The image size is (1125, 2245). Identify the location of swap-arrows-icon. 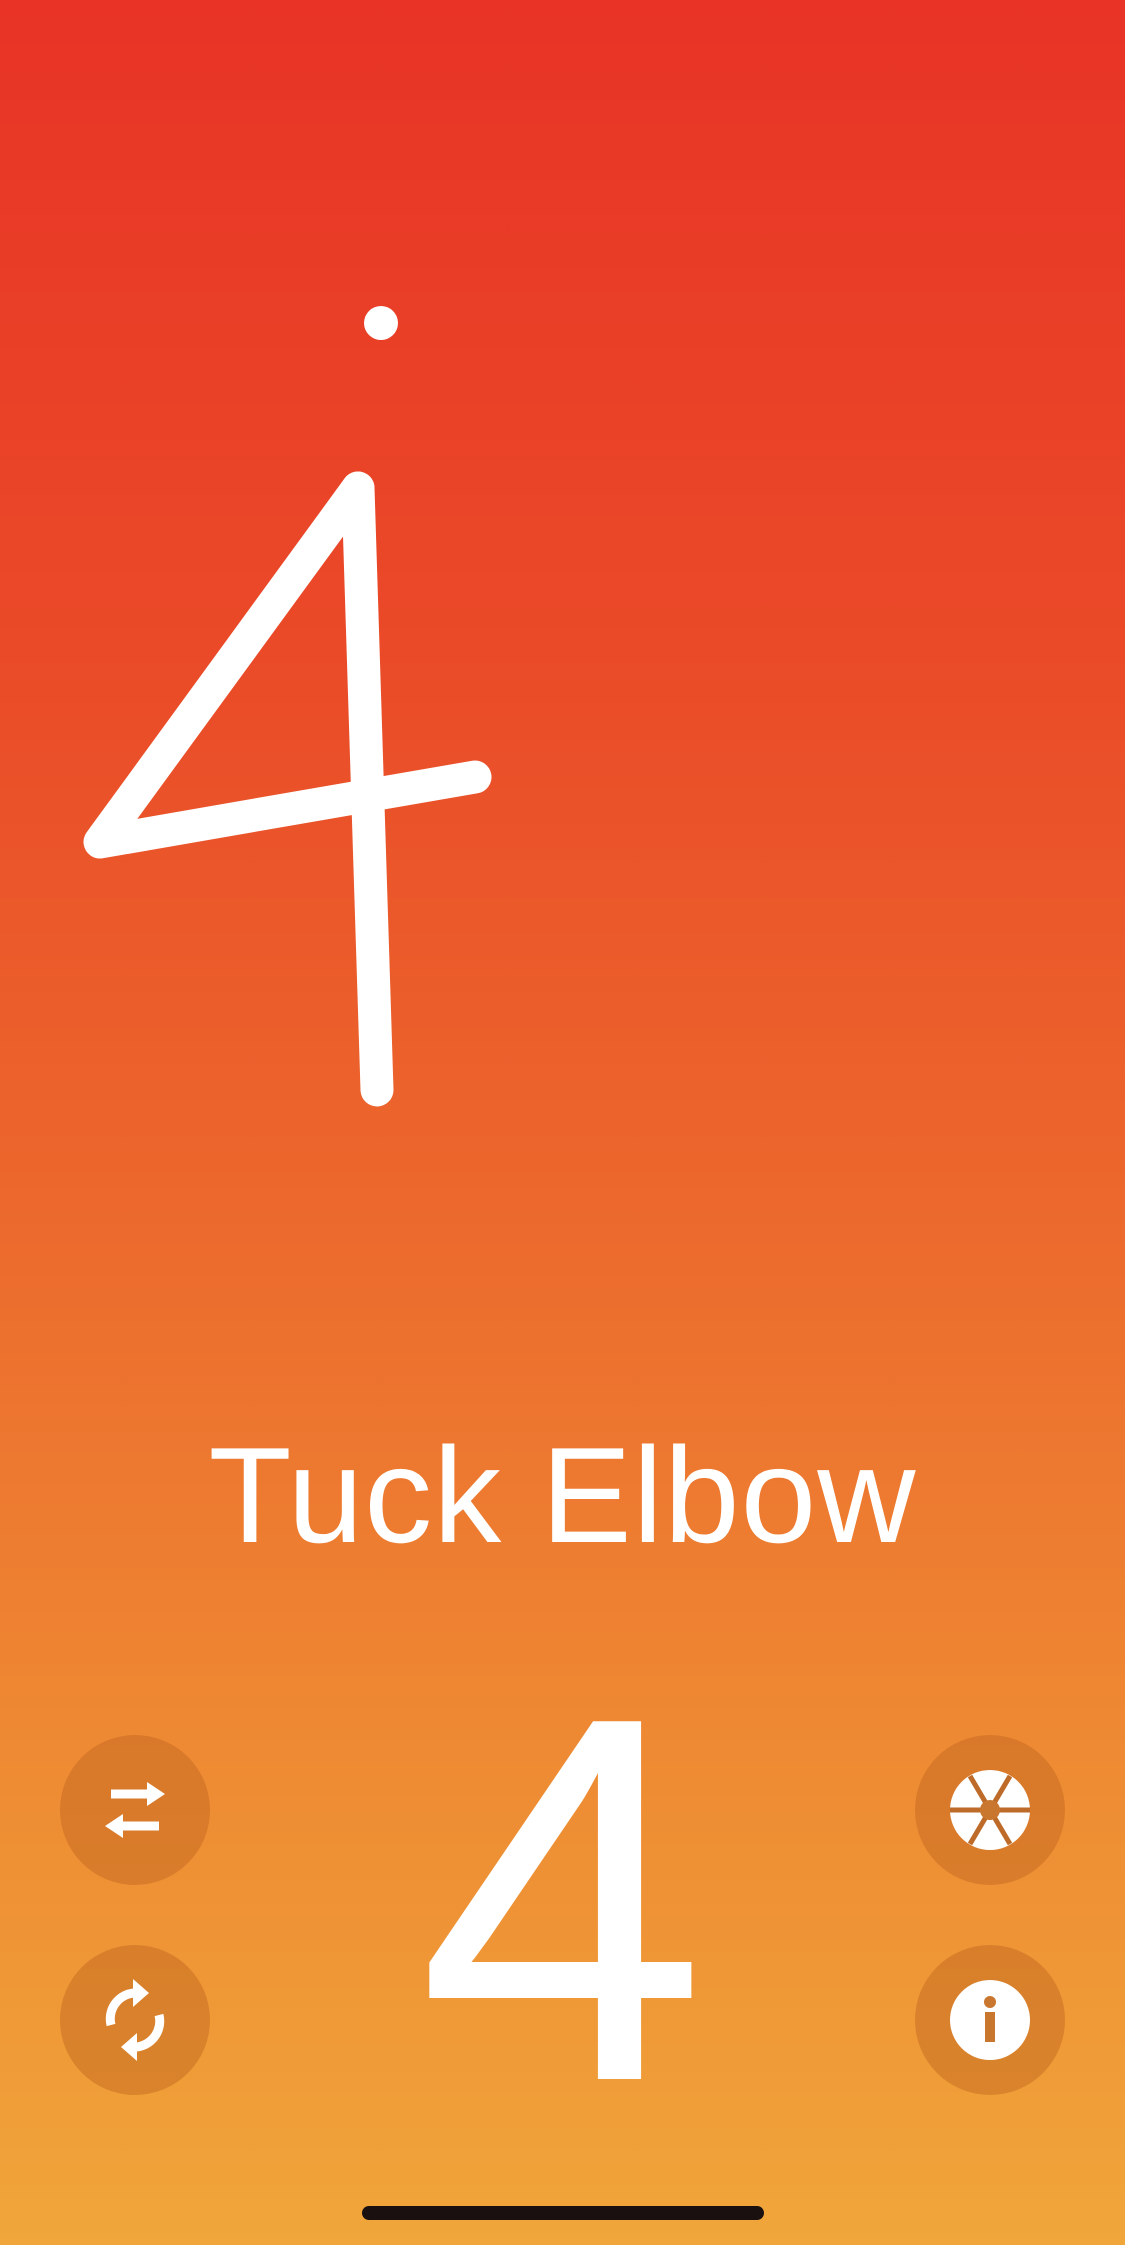
(135, 1810).